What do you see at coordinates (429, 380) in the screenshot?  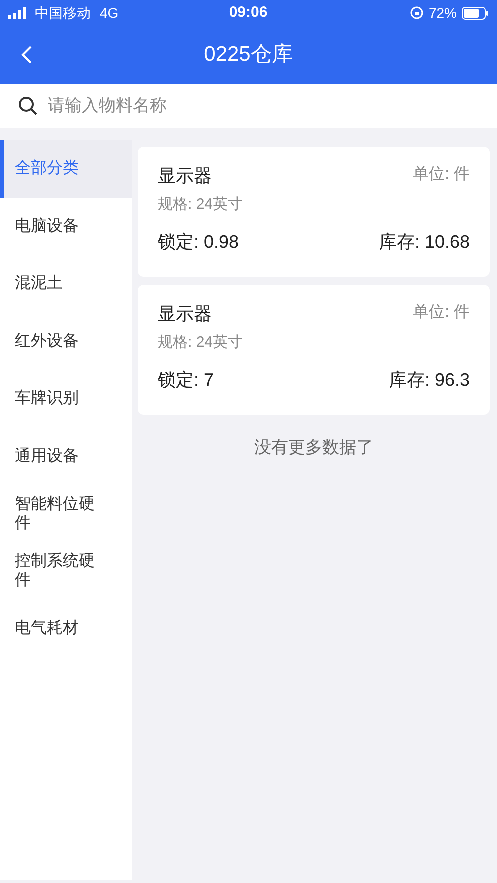 I see `stock-text: 库存: 96.3` at bounding box center [429, 380].